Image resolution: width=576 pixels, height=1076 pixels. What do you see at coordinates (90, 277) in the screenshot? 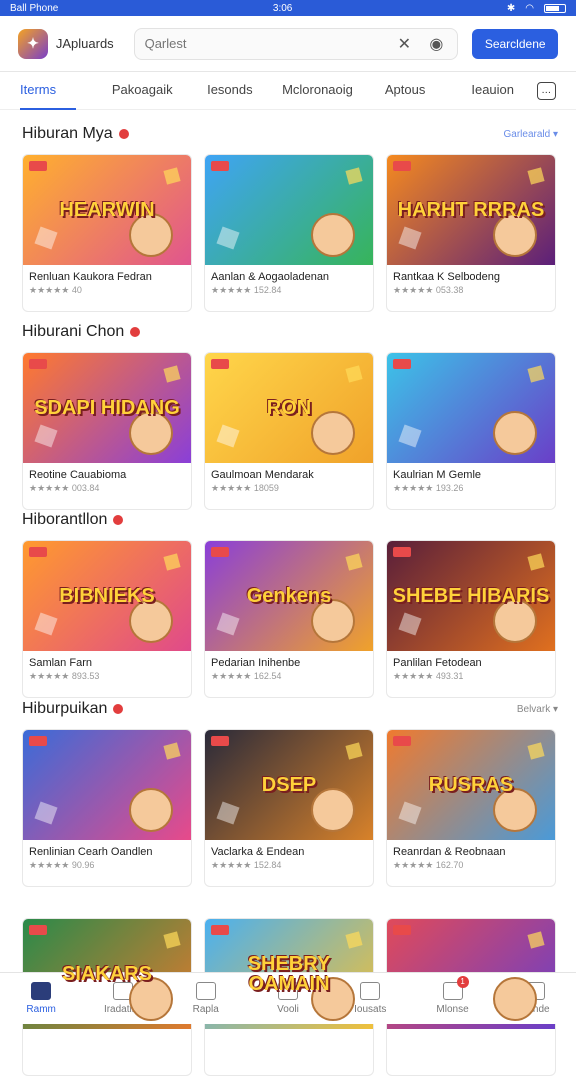
I see `card-title: Renluan Kaukora Fedran` at bounding box center [90, 277].